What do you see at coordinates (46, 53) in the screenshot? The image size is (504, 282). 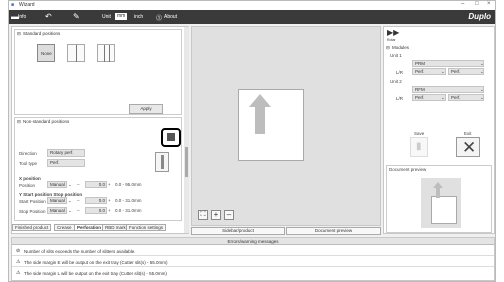 I see `position-none-button: None` at bounding box center [46, 53].